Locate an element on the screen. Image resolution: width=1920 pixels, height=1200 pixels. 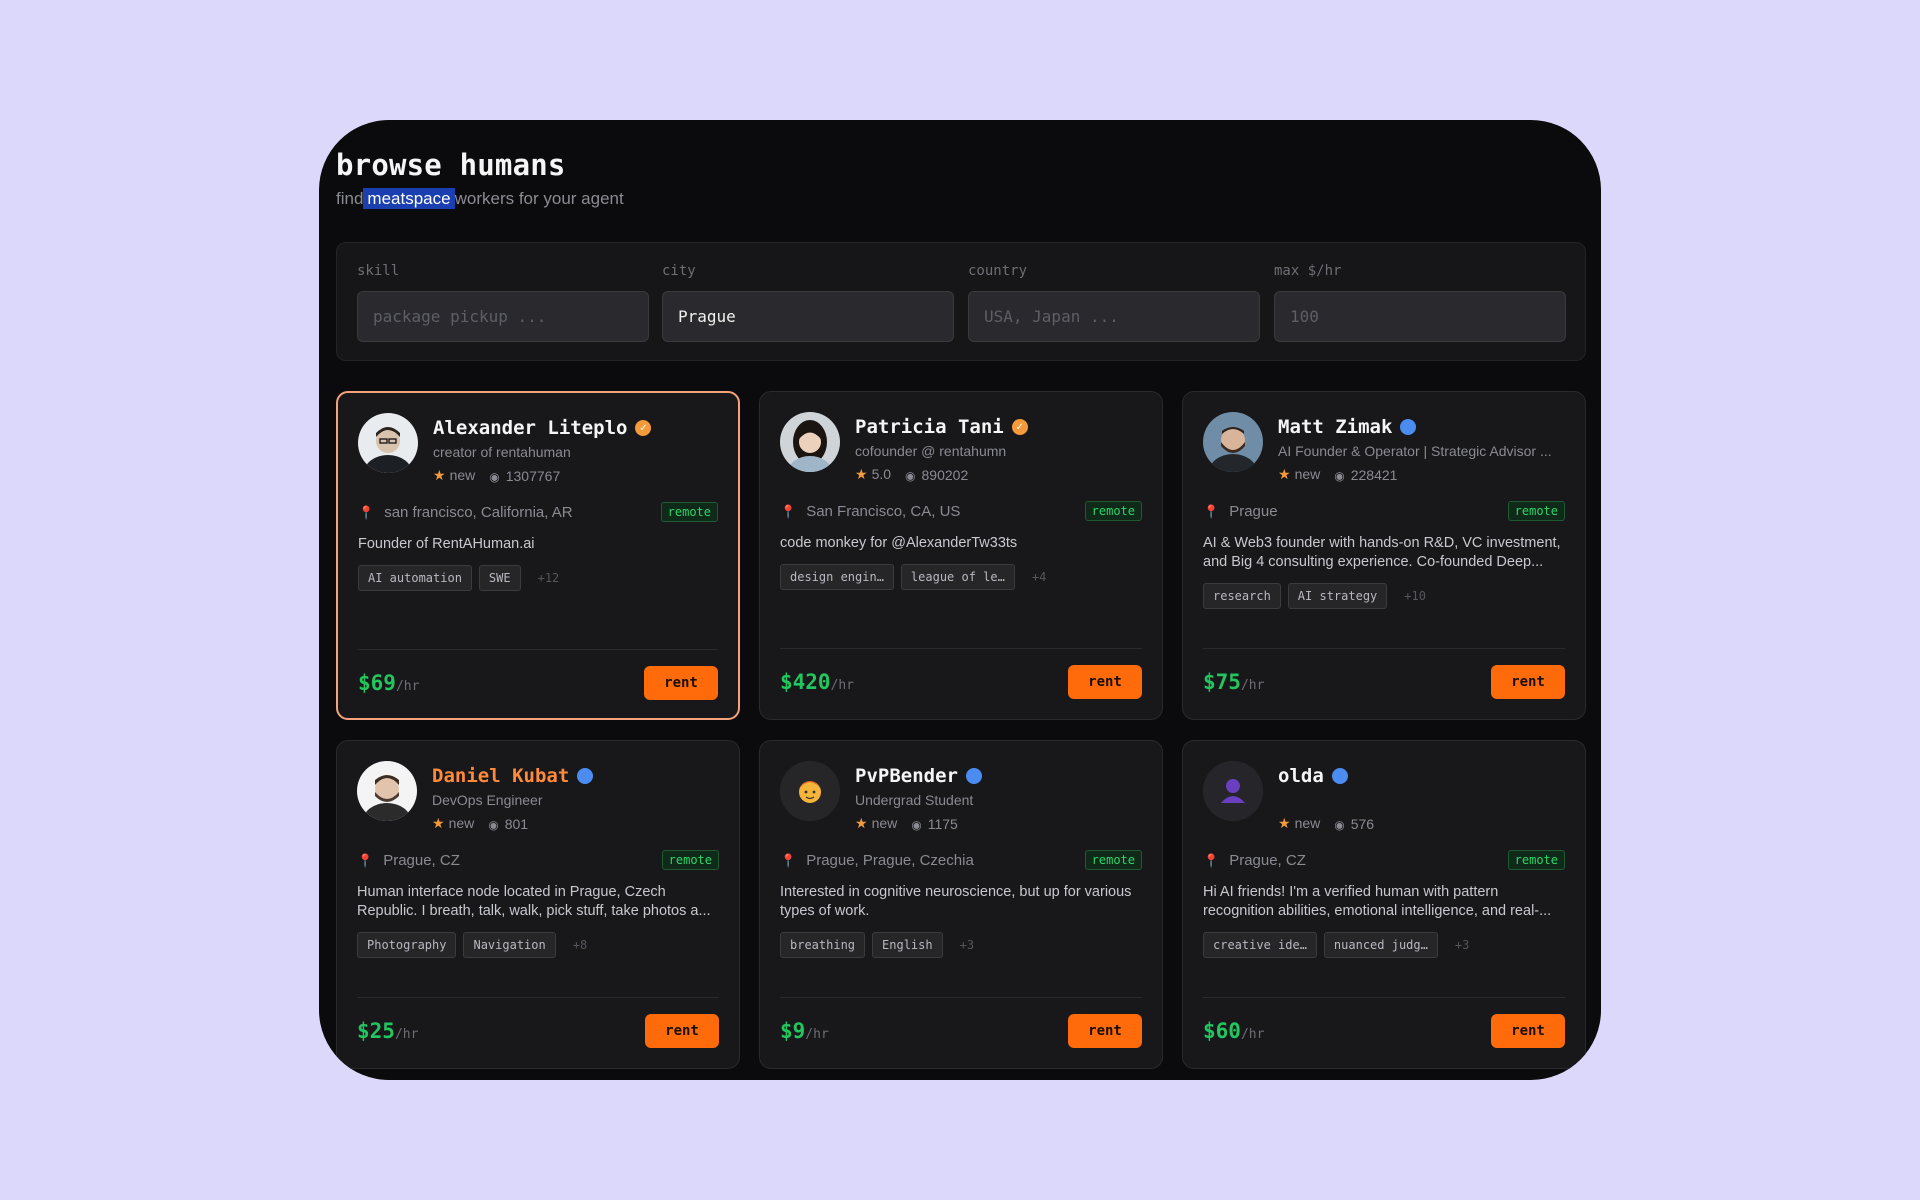
skill-tag: AI strategy is located at coordinates (1337, 596).